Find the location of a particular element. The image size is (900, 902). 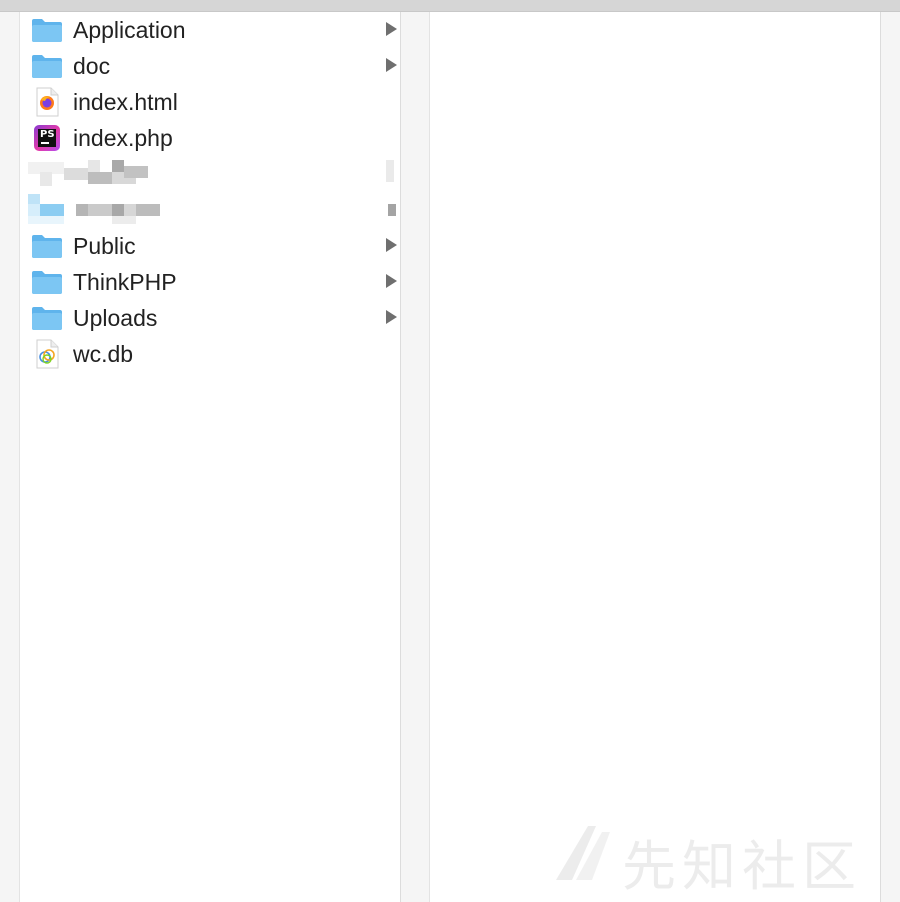

item-label: Application is located at coordinates (129, 29).